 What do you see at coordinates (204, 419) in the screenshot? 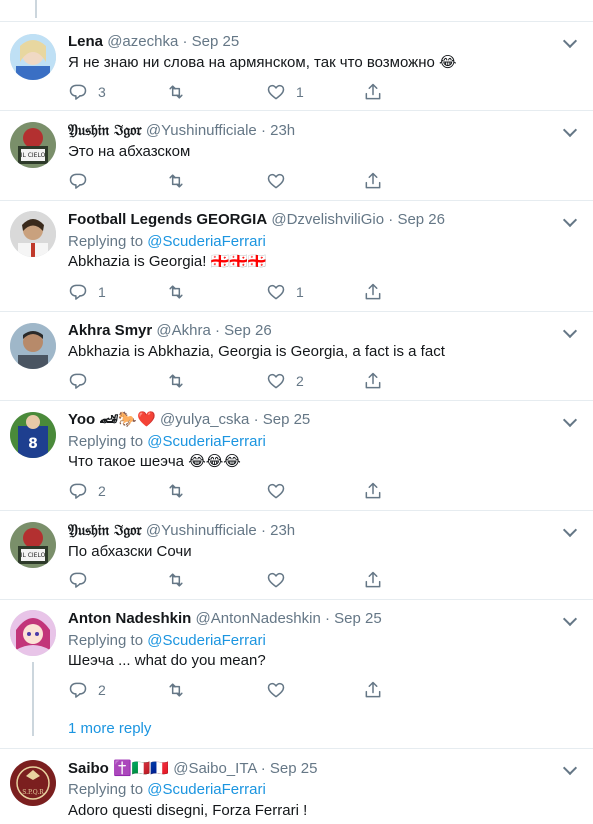
I see `user-handle: @yulya_cska` at bounding box center [204, 419].